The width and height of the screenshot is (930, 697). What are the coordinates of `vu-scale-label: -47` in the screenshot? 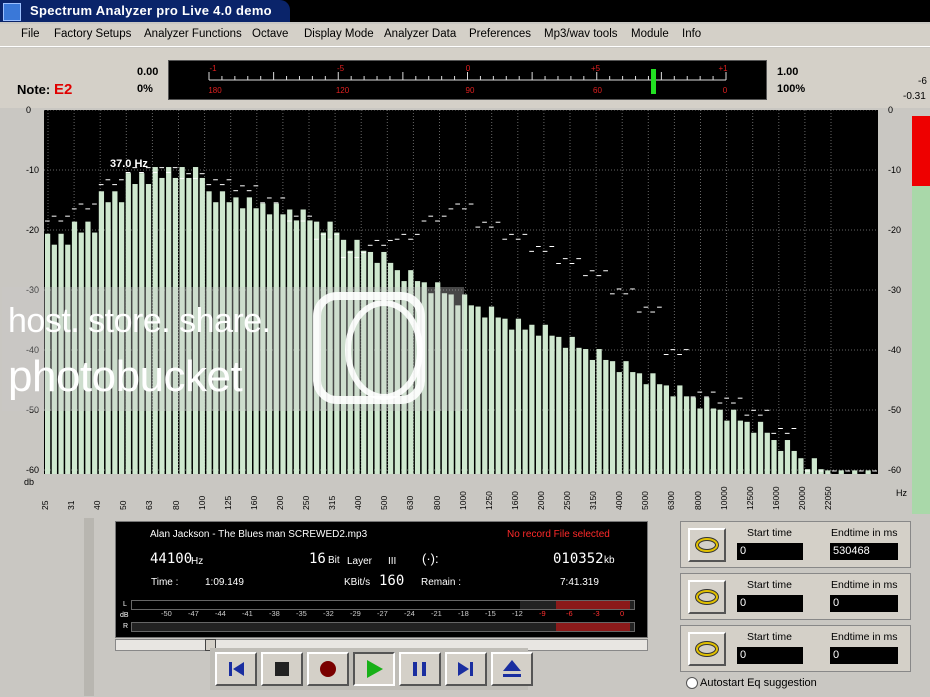 It's located at (193, 613).